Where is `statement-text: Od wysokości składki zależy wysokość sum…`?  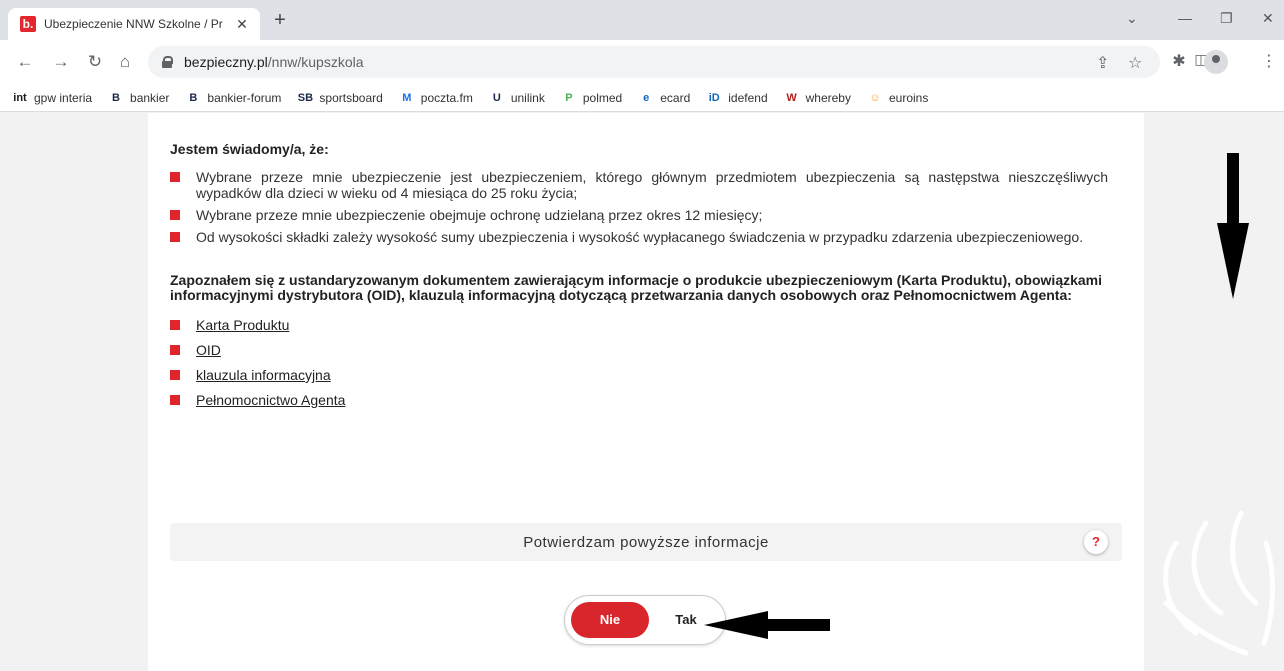
statement-text: Od wysokości składki zależy wysokość sum… is located at coordinates (640, 237).